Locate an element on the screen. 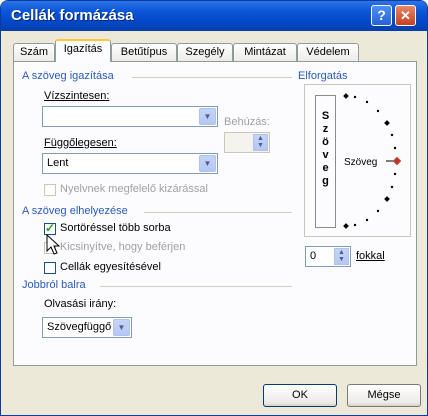  tab-number: Szám is located at coordinates (34, 52).